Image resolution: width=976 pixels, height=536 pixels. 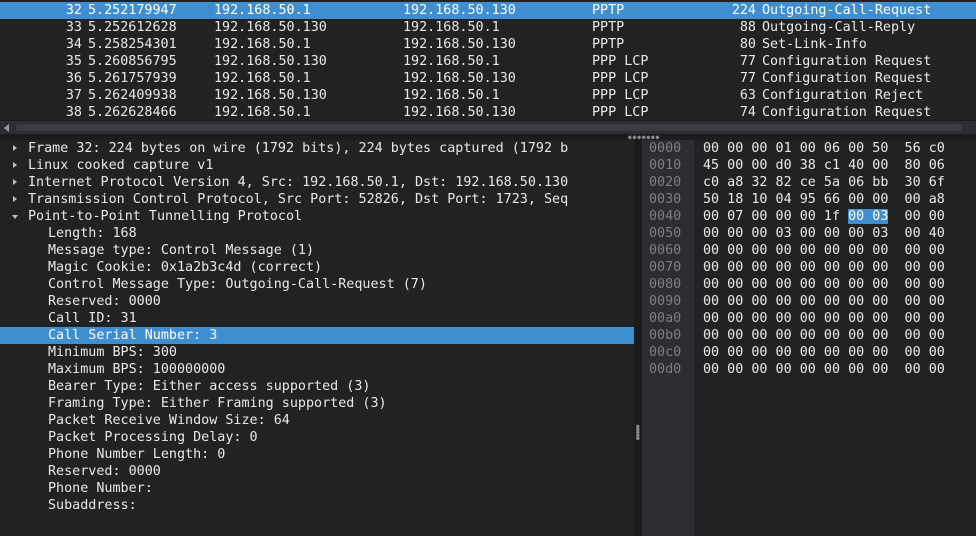 I want to click on packet-list-horizontal-scrollbar, so click(x=488, y=127).